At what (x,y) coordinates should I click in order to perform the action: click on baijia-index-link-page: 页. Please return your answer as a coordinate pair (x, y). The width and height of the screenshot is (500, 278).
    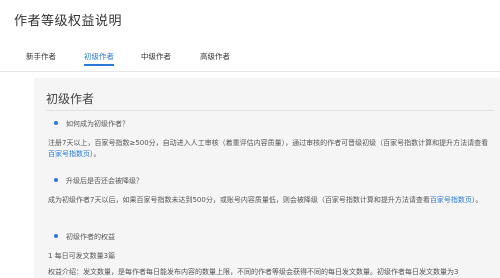
    Looking at the image, I should click on (468, 200).